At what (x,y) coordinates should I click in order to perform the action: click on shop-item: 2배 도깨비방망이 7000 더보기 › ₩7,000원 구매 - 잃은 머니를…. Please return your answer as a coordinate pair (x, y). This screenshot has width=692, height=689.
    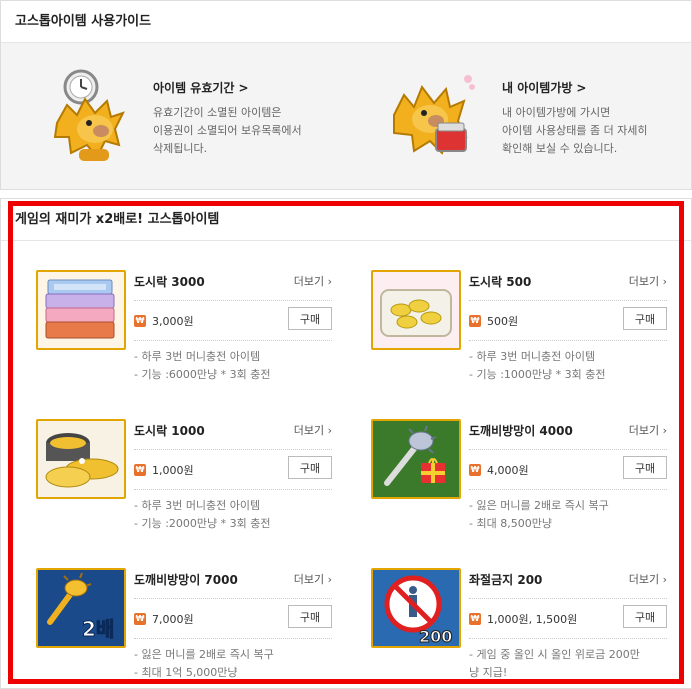
    Looking at the image, I should click on (184, 628).